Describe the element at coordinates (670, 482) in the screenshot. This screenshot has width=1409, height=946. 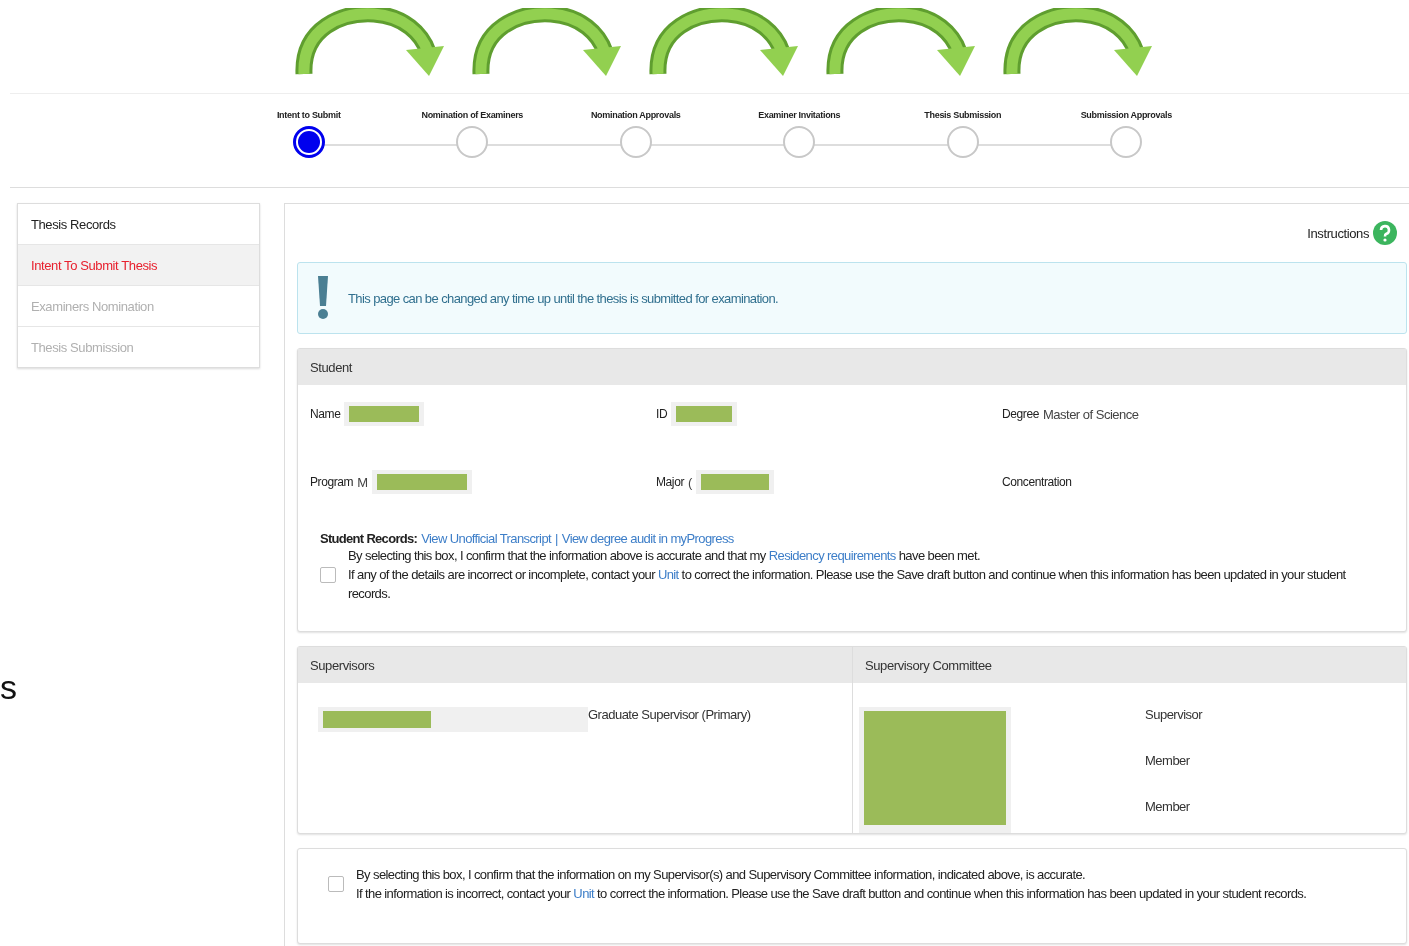
I see `field-label: Major` at that location.